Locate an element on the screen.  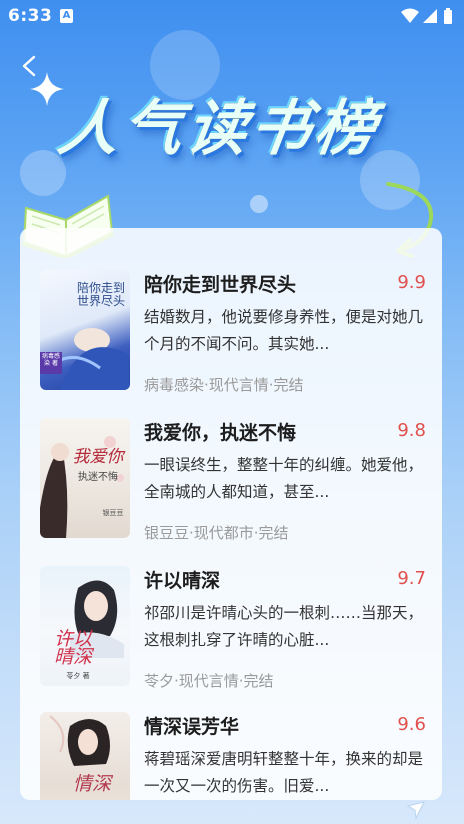
book-meta: 病毒感染·现代言情·完结 is located at coordinates (224, 385).